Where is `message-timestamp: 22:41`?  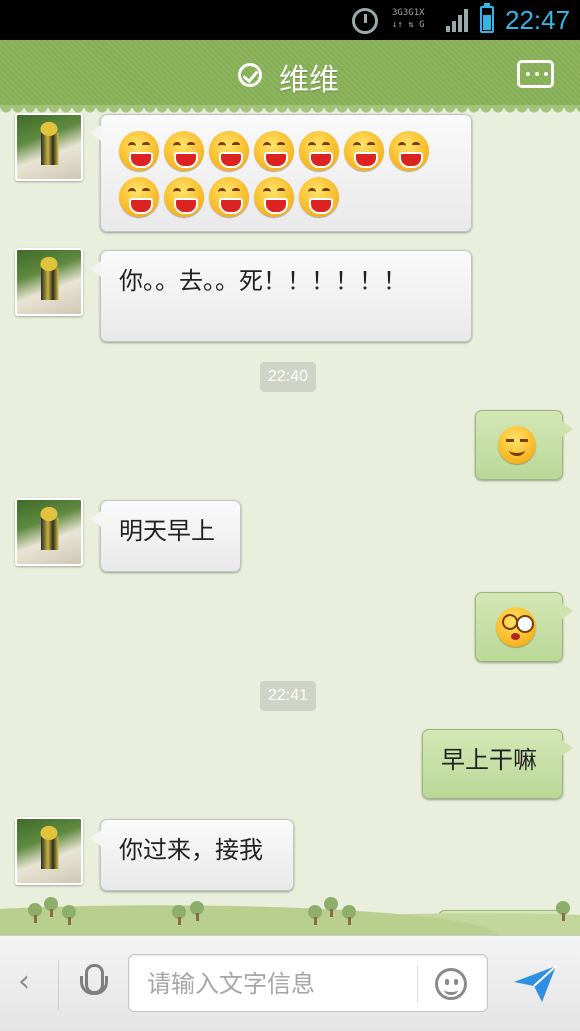
message-timestamp: 22:41 is located at coordinates (288, 696).